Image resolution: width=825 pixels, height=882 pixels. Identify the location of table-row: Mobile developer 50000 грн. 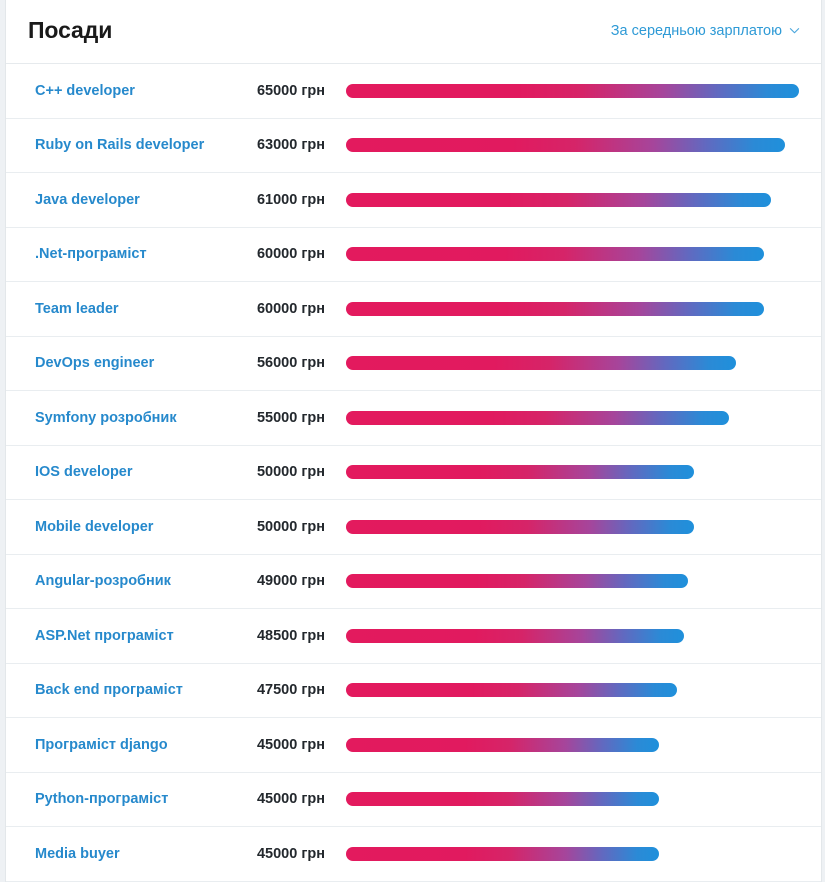
(413, 527).